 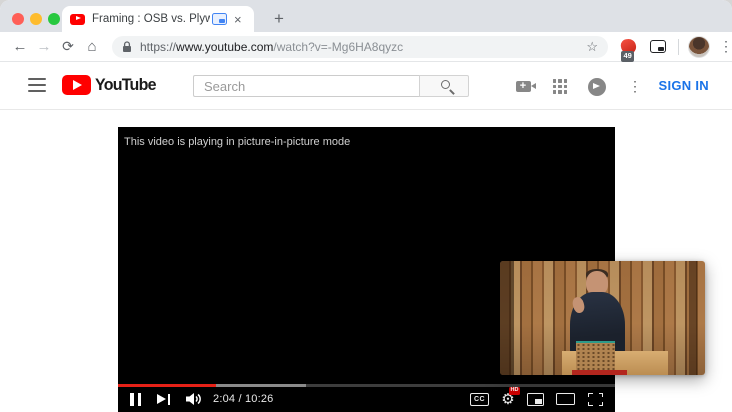 I want to click on forward-button: →, so click(x=44, y=47).